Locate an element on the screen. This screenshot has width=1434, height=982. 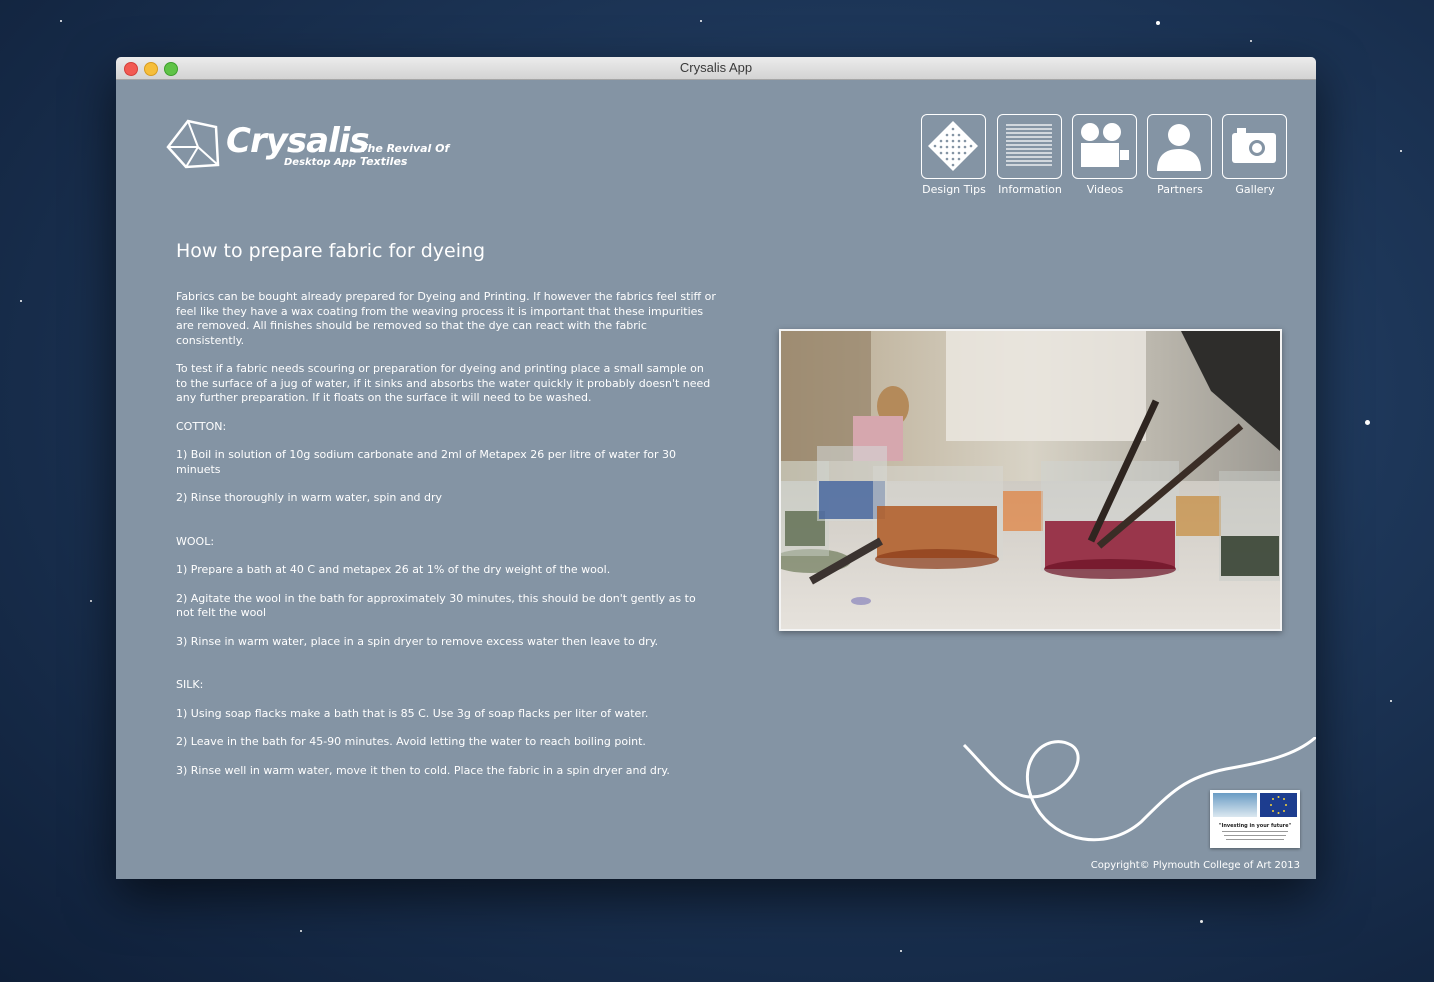
grid-pattern-icon is located at coordinates (953, 146).